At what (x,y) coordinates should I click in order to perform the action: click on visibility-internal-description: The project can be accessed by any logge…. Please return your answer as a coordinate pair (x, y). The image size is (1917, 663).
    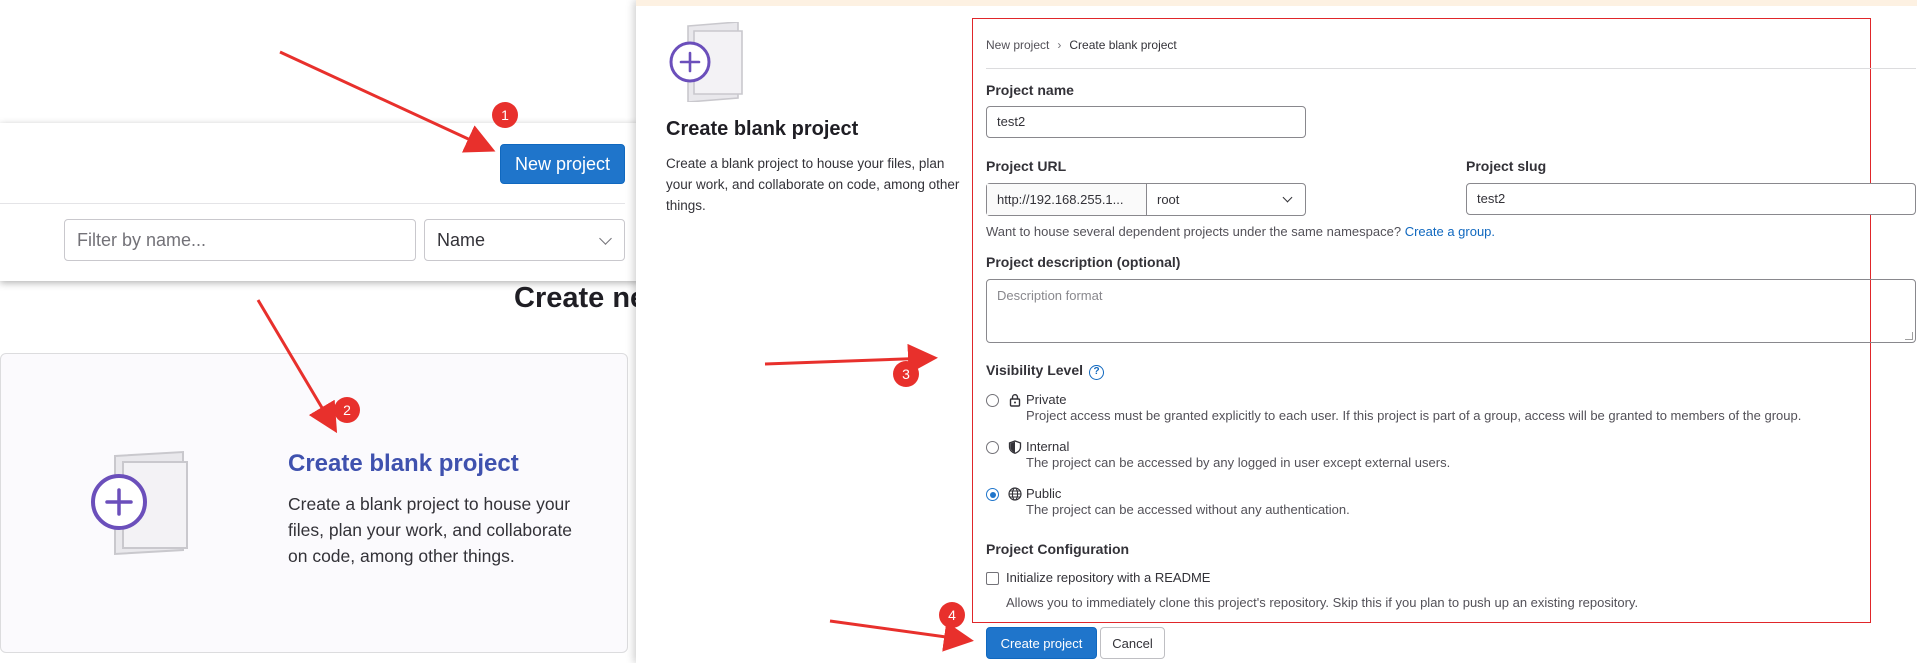
    Looking at the image, I should click on (1238, 462).